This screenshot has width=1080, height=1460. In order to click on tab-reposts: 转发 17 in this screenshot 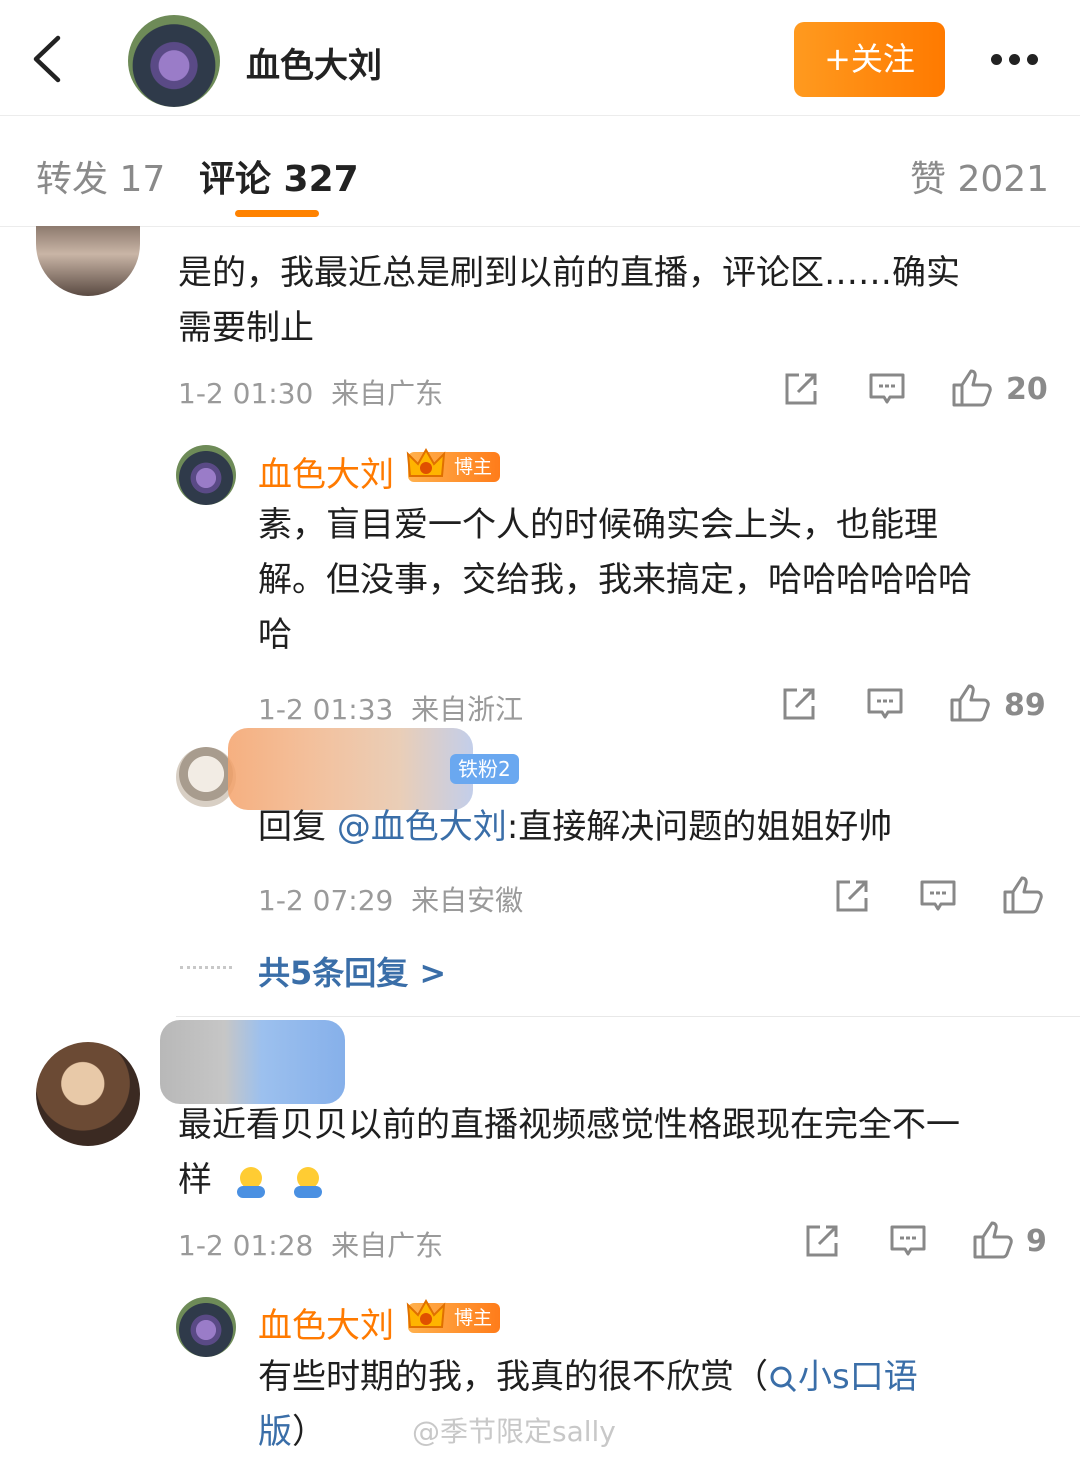, I will do `click(100, 176)`.